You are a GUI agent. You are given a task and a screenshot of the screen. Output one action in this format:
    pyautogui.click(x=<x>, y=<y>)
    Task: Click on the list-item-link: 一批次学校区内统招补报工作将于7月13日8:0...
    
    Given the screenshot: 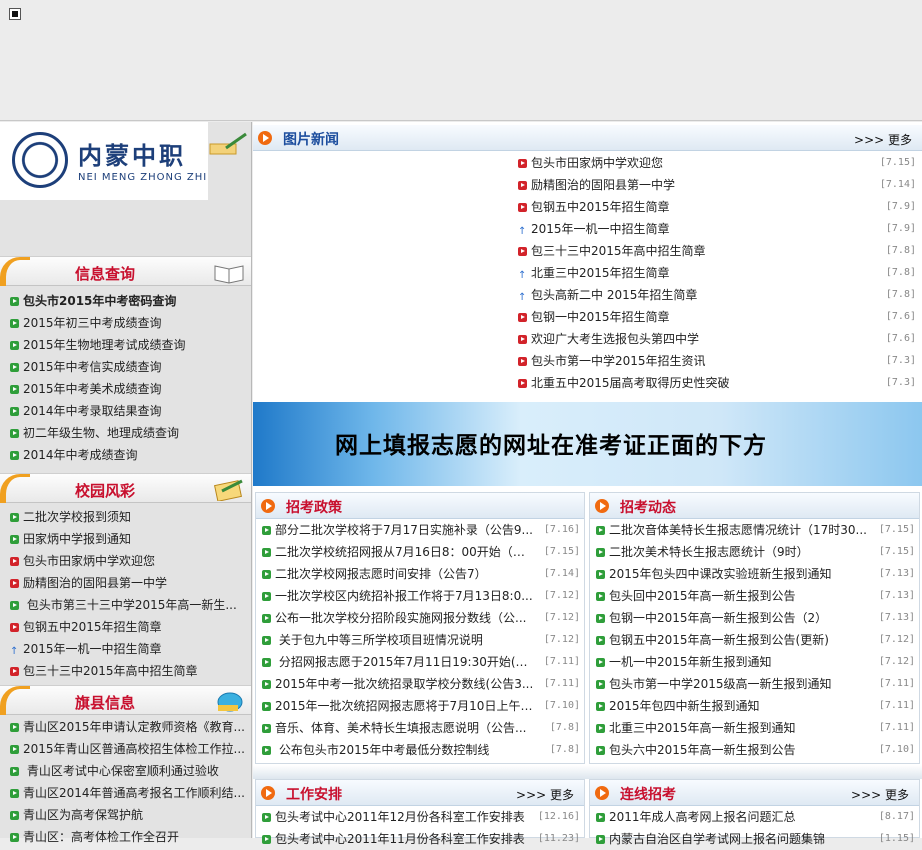 What is the action you would take?
    pyautogui.click(x=404, y=596)
    